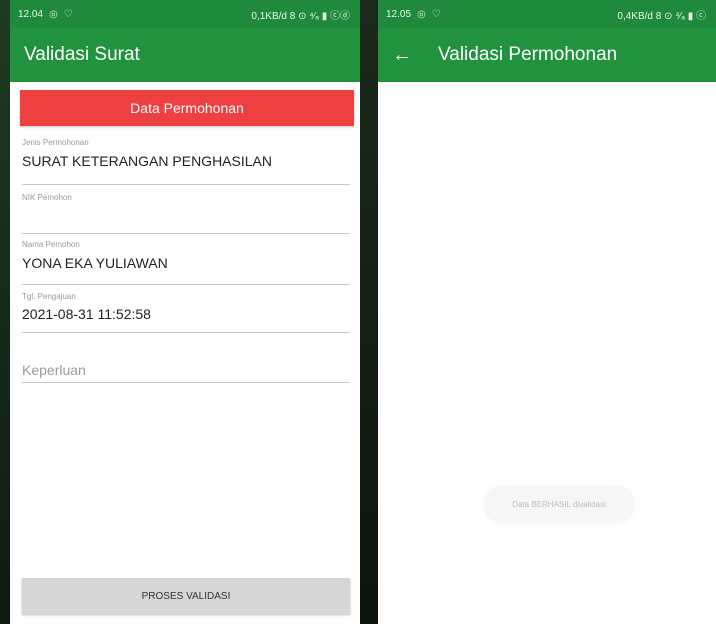 The height and width of the screenshot is (624, 716). What do you see at coordinates (186, 262) in the screenshot?
I see `field-nama-pemohon: Nama Pemohon YONA EKA YULIAWAN` at bounding box center [186, 262].